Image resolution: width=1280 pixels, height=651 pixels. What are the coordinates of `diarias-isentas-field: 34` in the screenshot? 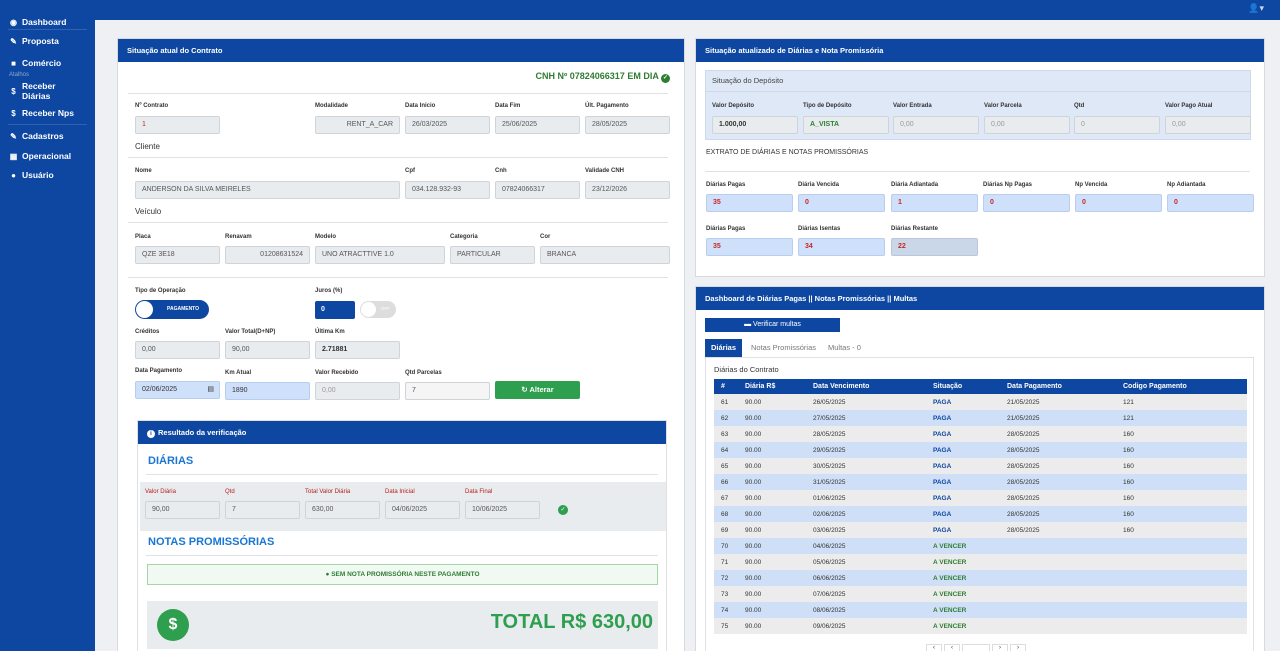 It's located at (841, 247).